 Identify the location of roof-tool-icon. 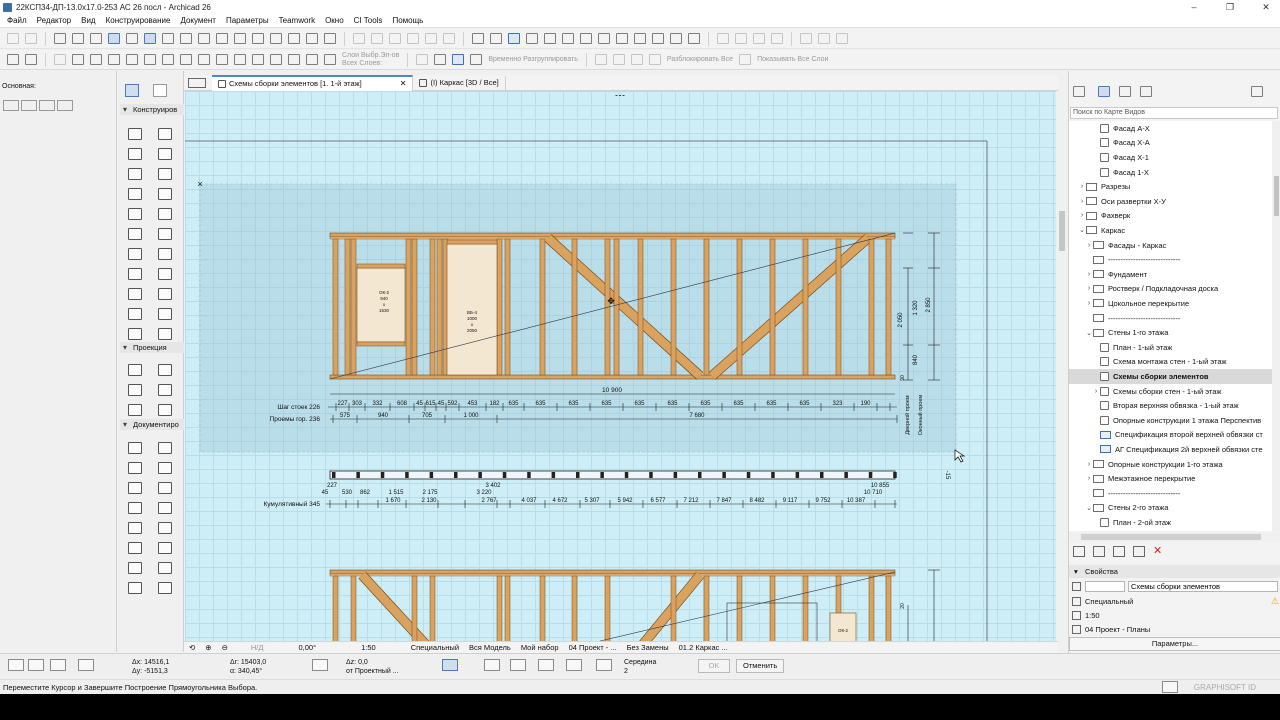
(135, 174).